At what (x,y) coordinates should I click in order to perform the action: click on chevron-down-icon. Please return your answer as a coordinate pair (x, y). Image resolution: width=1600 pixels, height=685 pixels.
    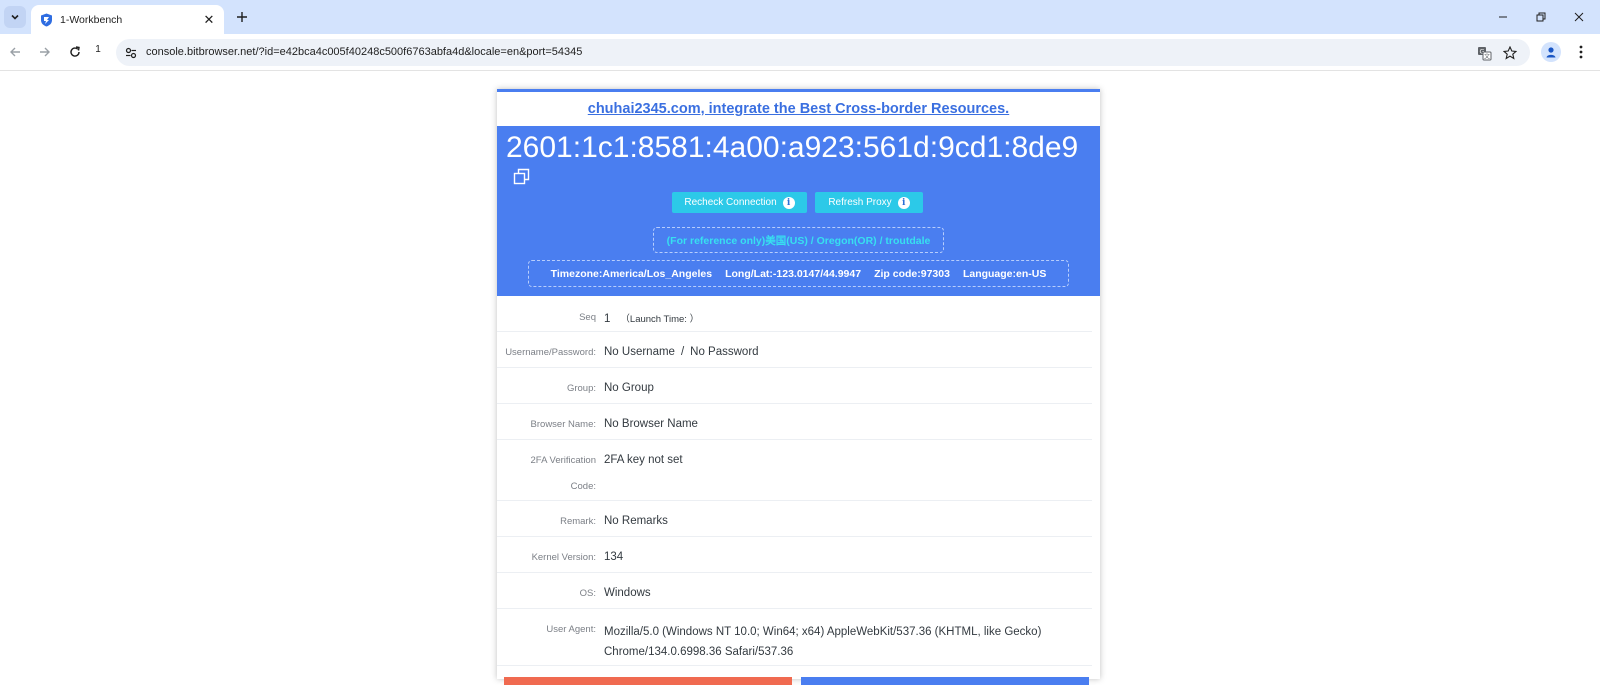
    Looking at the image, I should click on (15, 17).